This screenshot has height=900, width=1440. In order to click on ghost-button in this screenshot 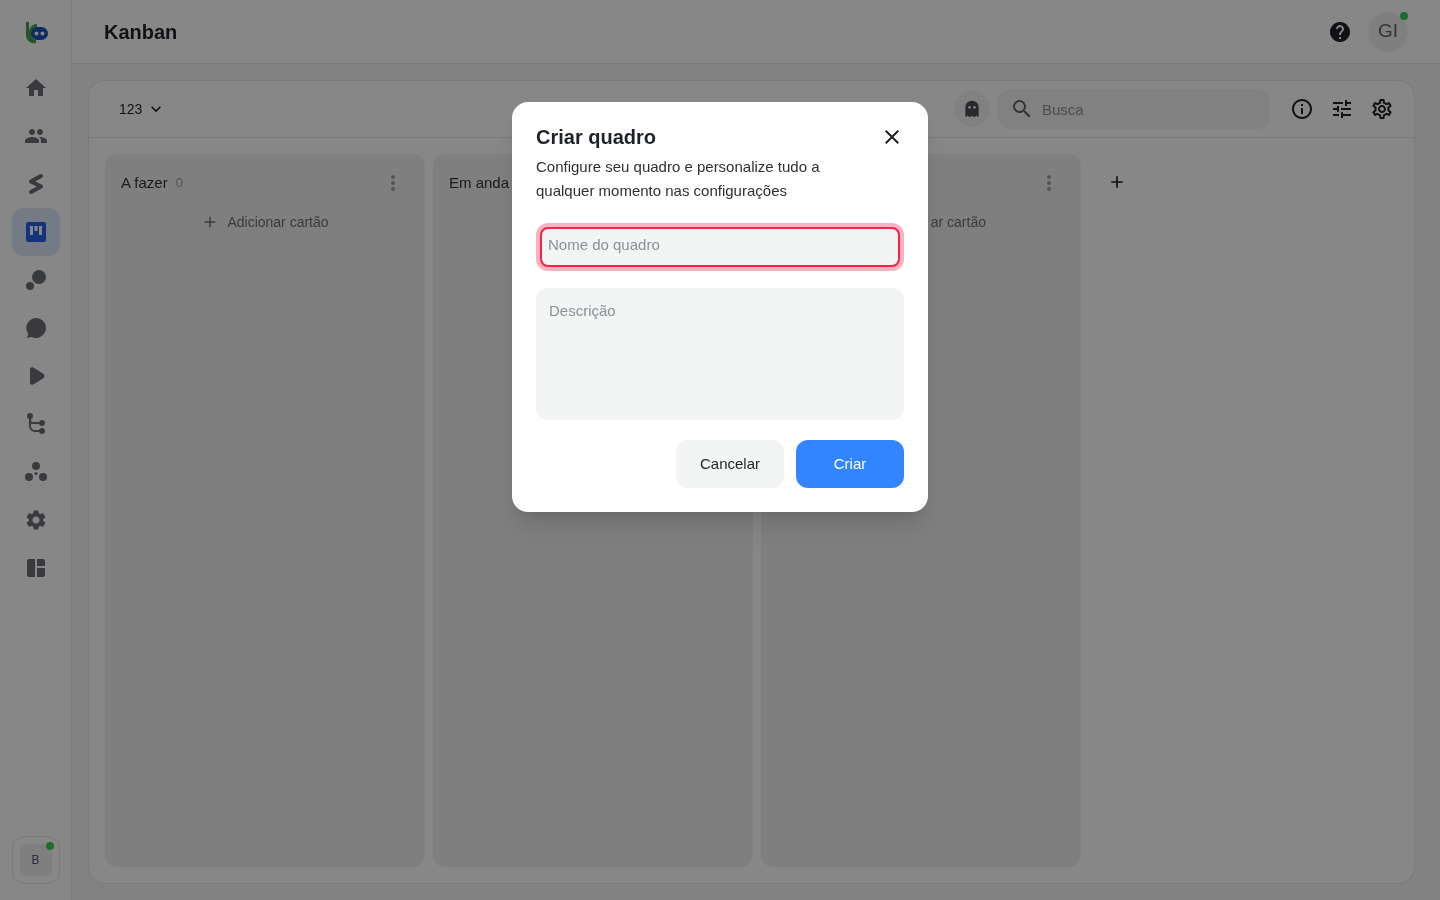, I will do `click(972, 109)`.